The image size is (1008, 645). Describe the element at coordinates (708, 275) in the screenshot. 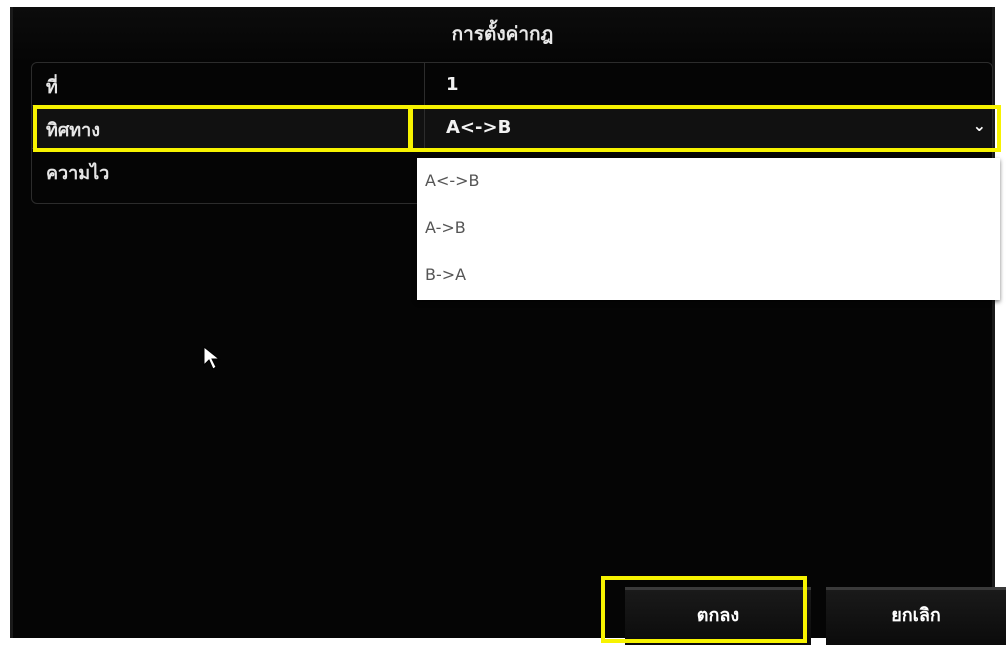

I see `dropdown-option: B->A` at that location.